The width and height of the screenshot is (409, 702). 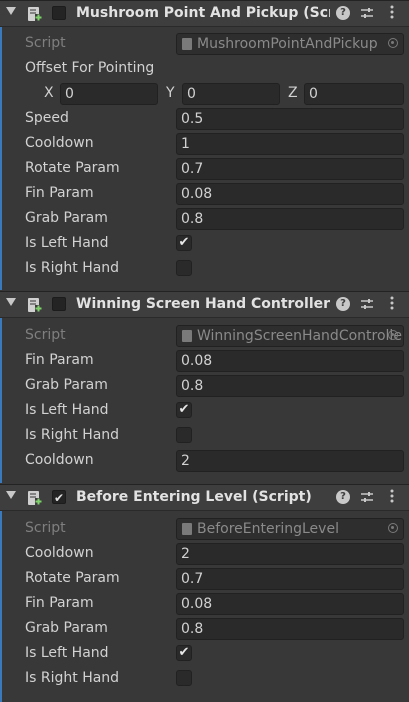 I want to click on script-field: MushroomPointAndPickup, so click(x=290, y=44).